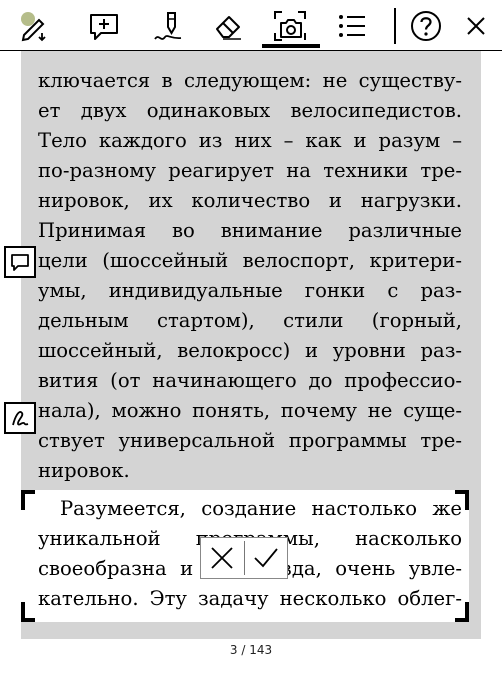 The width and height of the screenshot is (502, 677). I want to click on selection-corner-top-left, so click(28, 500).